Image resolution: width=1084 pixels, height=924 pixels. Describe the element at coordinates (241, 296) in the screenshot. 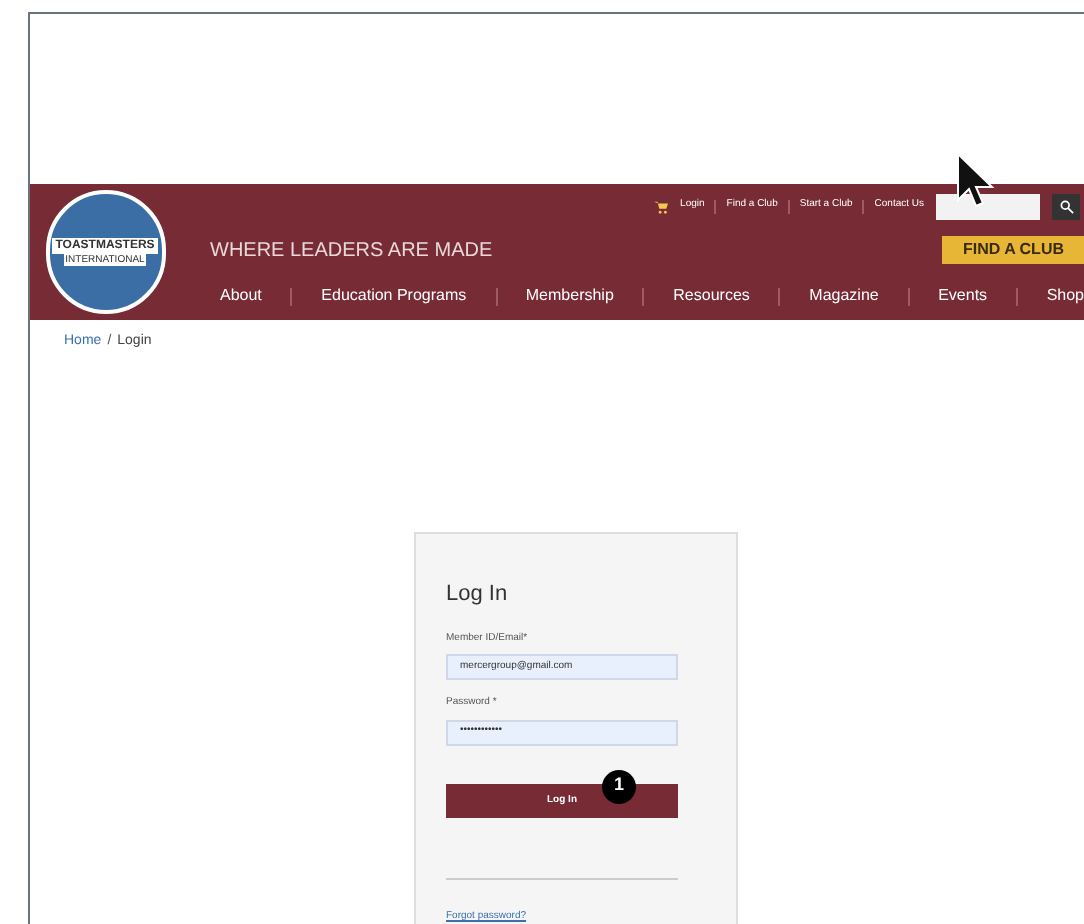

I see `nav-link: About` at that location.